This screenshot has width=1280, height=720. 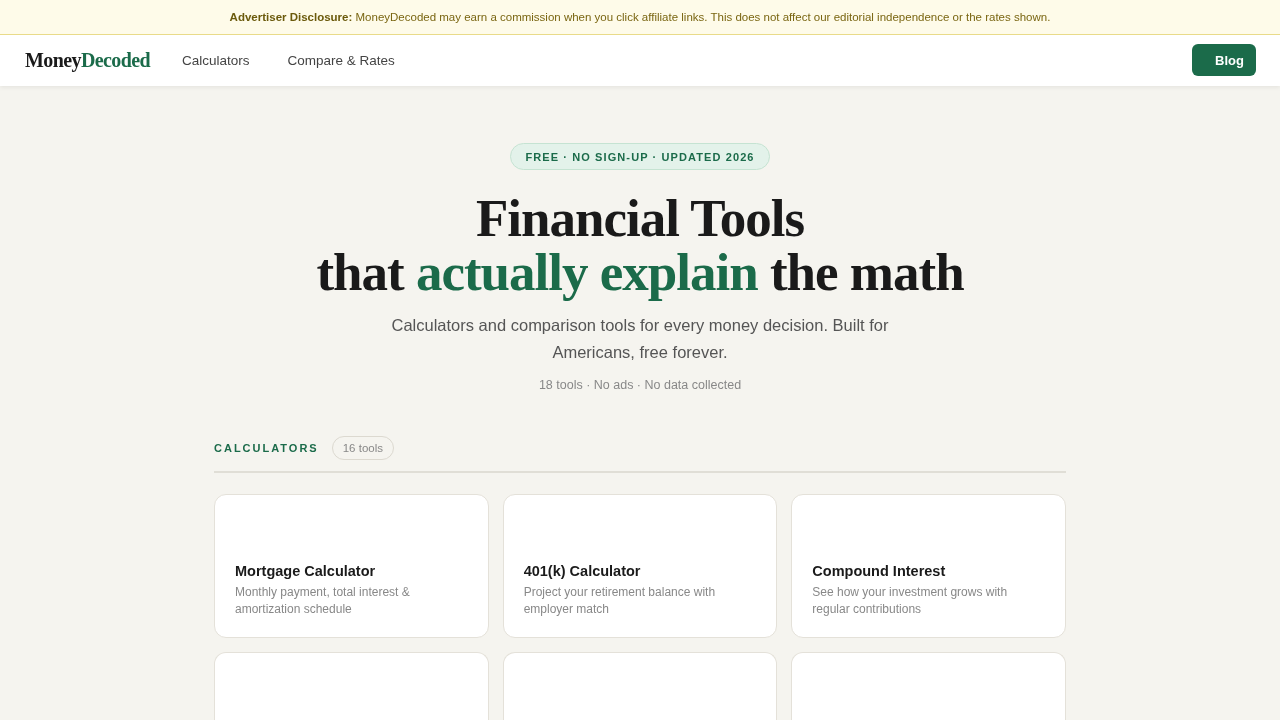 I want to click on tool-card: Compound Interest See how your investment grows with regular contributions, so click(x=928, y=566).